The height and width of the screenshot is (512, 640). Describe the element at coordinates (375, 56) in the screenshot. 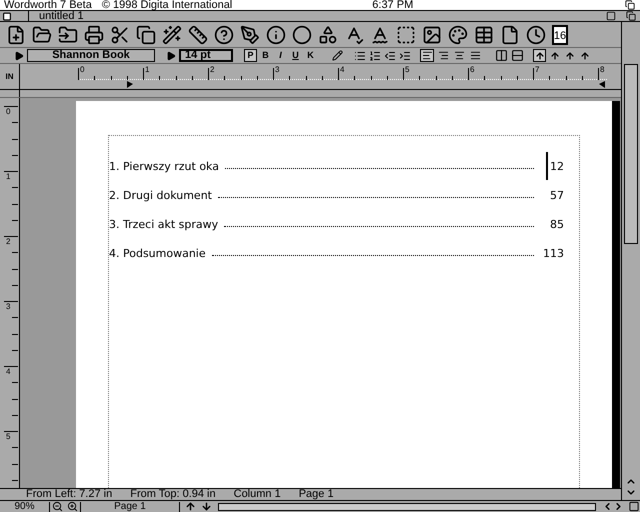

I see `numbered-list-icon` at that location.